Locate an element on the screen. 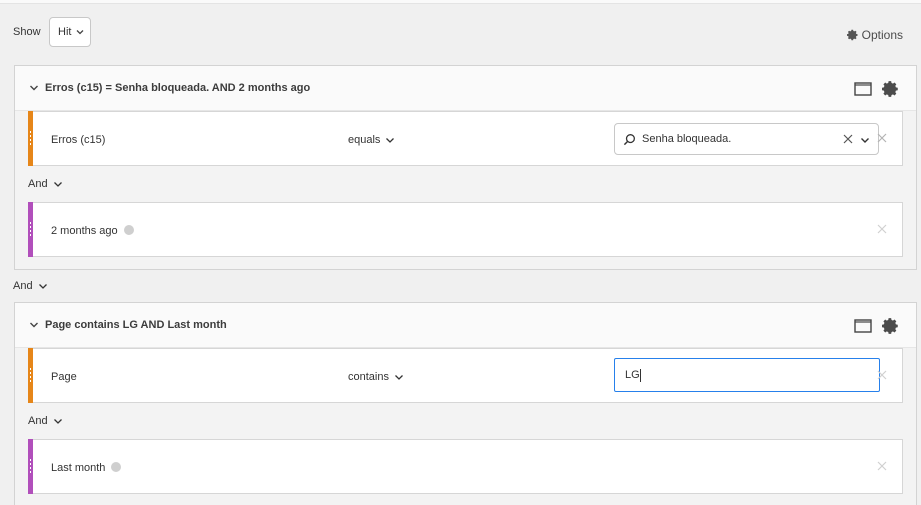  rule-dimension: 2 months ago is located at coordinates (92, 231).